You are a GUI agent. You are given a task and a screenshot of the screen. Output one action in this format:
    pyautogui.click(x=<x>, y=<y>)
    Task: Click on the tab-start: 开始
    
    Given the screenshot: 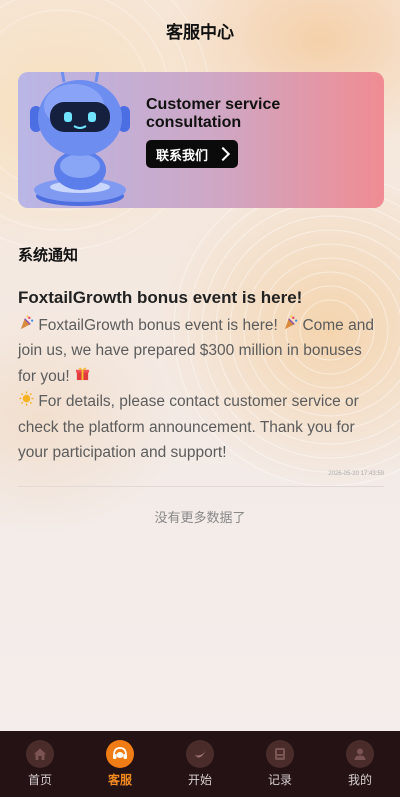 What is the action you would take?
    pyautogui.click(x=200, y=764)
    